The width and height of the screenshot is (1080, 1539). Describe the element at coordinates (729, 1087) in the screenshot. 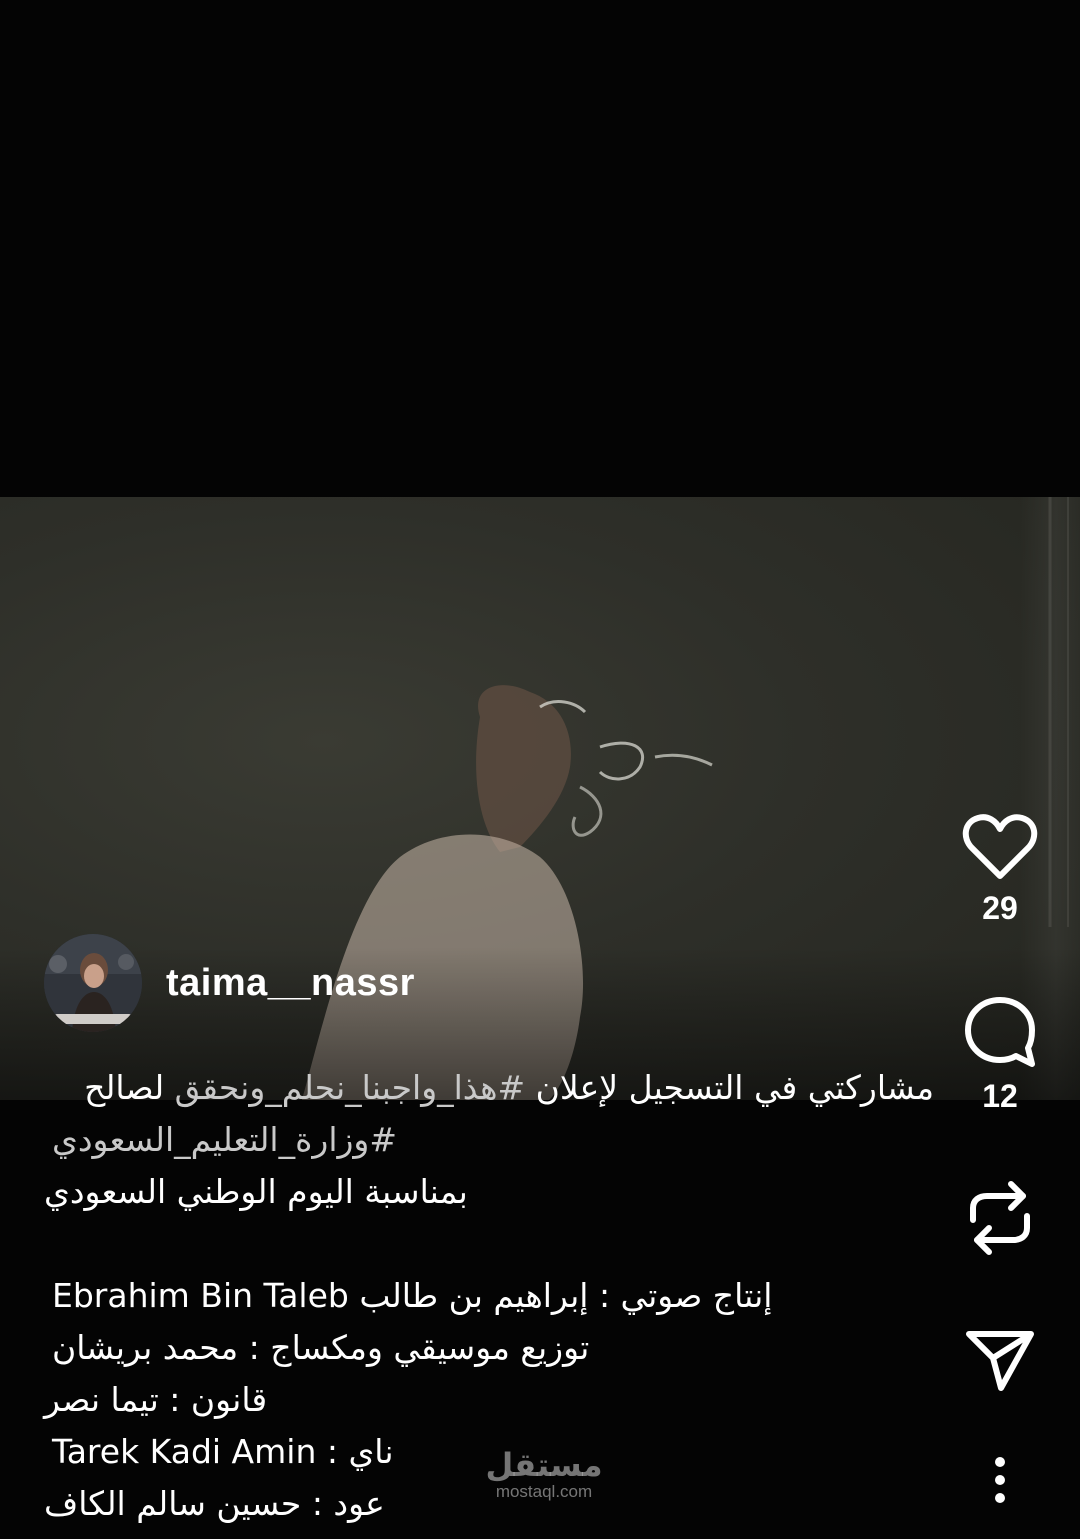

I see `caption-text: مشاركتي في التسجيل لإعلان` at that location.